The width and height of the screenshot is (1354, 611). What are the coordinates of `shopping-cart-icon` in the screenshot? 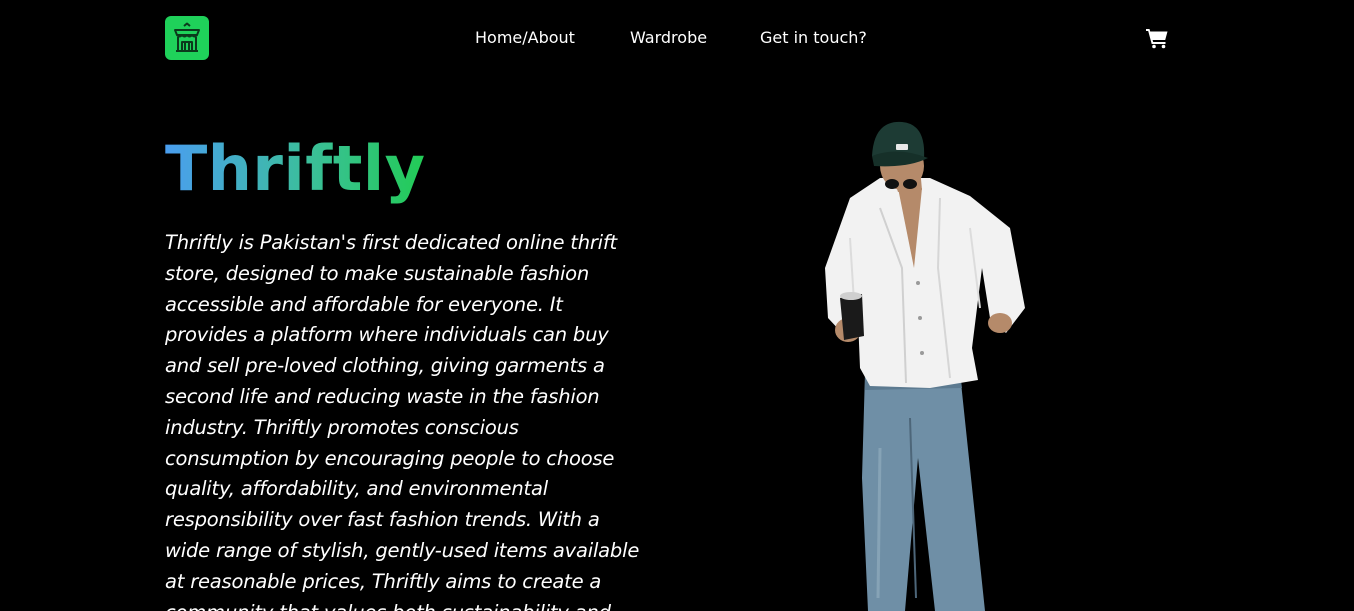 It's located at (1157, 39).